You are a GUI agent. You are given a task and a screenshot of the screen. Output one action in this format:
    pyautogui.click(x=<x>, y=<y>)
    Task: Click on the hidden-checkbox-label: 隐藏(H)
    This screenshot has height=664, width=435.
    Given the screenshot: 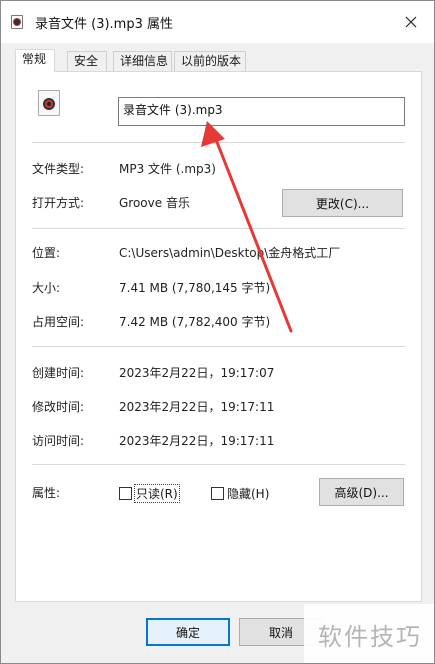 What is the action you would take?
    pyautogui.click(x=248, y=494)
    